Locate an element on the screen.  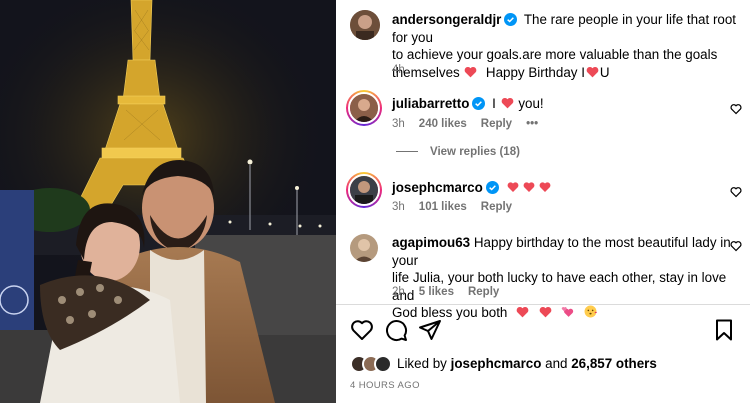
commenter-avatar-juliabarretto is located at coordinates (364, 108).